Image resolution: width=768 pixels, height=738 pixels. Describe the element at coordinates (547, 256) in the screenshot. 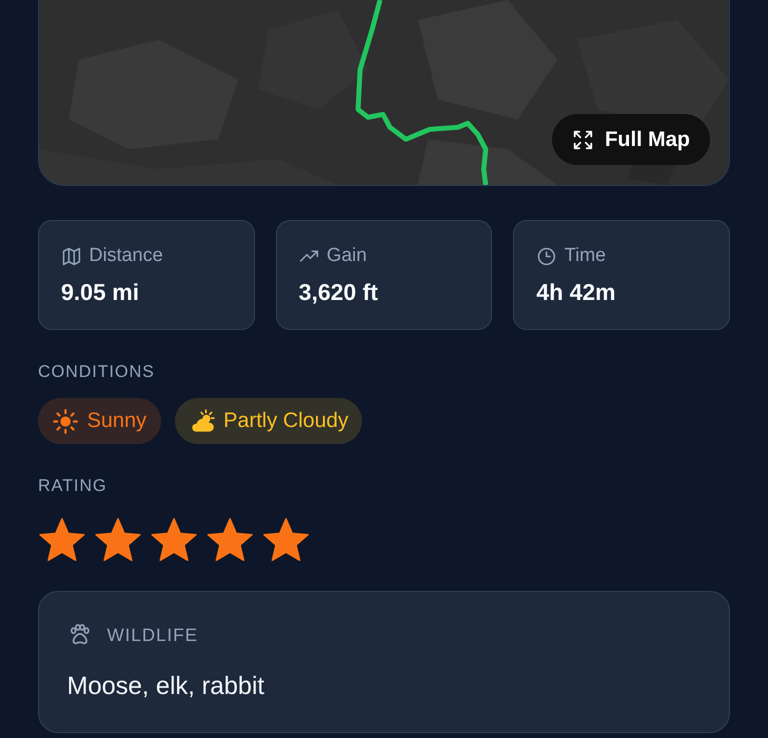

I see `clock-icon` at that location.